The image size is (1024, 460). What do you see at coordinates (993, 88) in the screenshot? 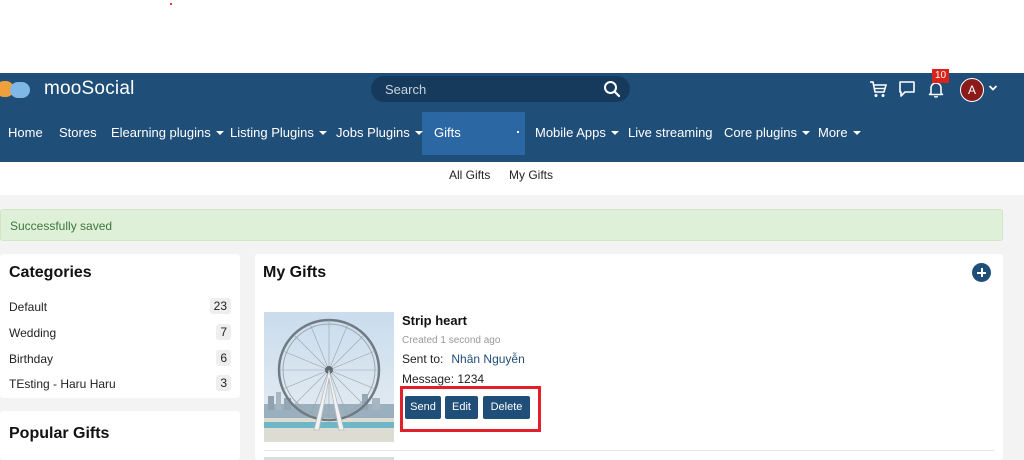
I see `chevron-down-icon` at bounding box center [993, 88].